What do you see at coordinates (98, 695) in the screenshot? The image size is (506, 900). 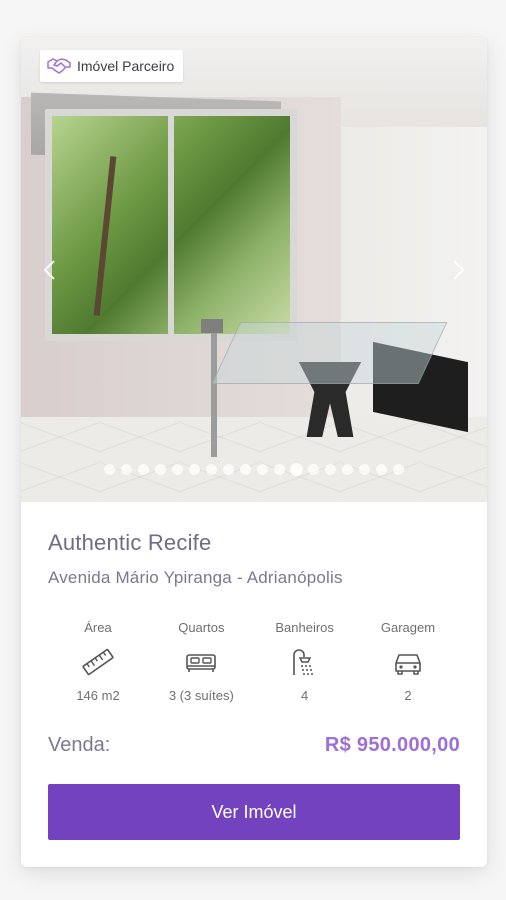 I see `feature-value: 146 m2` at bounding box center [98, 695].